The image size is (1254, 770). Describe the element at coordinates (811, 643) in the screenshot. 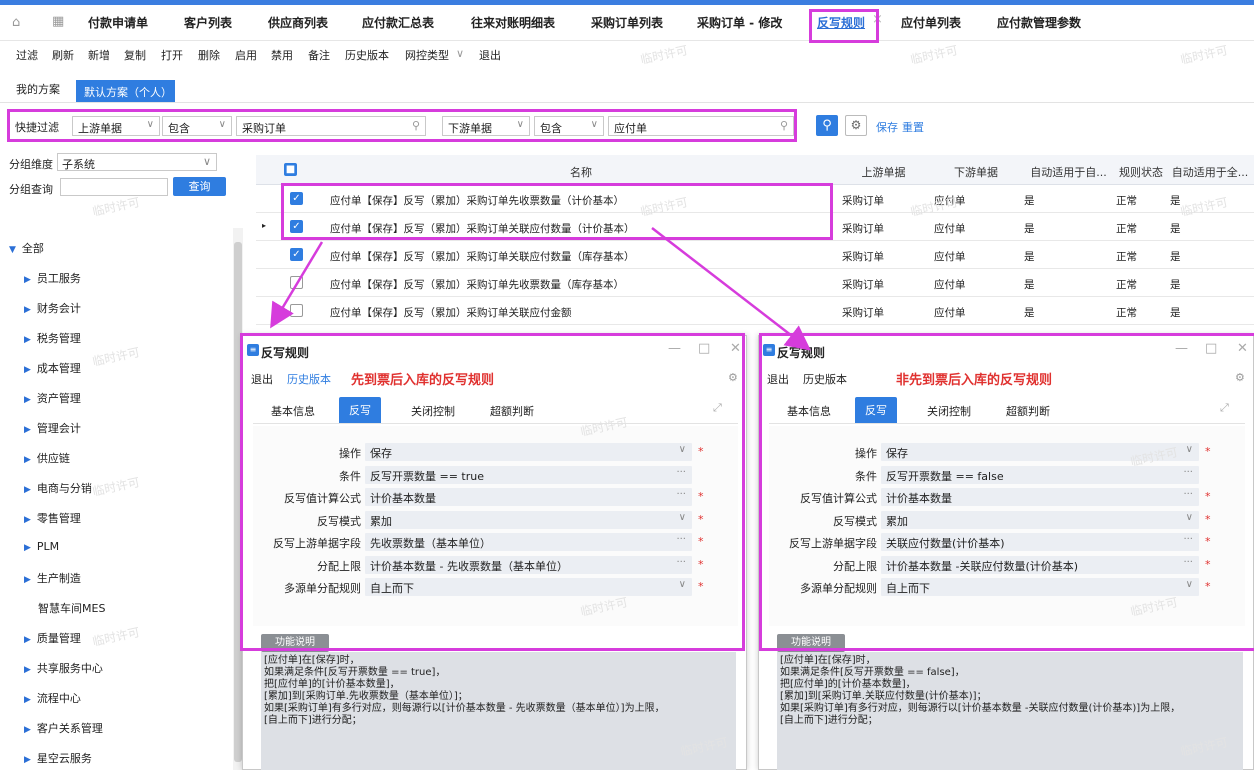

I see `func-description-tab: 功能说明` at that location.